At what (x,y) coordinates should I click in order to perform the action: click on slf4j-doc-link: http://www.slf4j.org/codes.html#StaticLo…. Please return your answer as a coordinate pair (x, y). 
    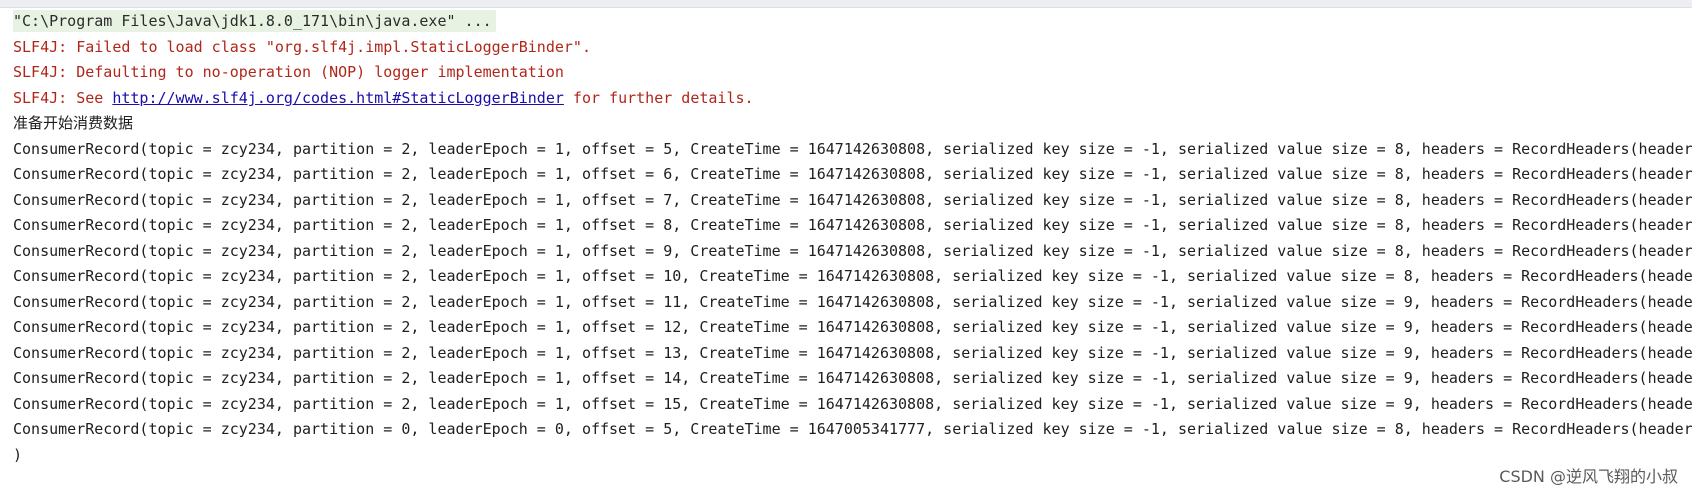
    Looking at the image, I should click on (338, 98).